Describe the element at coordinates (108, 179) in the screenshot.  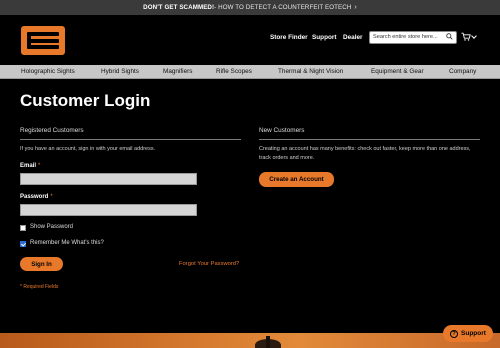
I see `email-field` at that location.